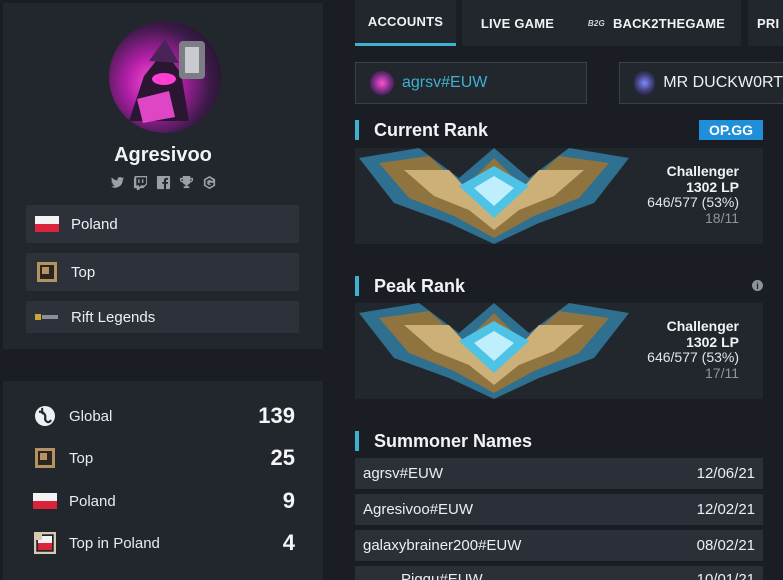 The width and height of the screenshot is (783, 580). Describe the element at coordinates (288, 500) in the screenshot. I see `ranking-value: 9` at that location.